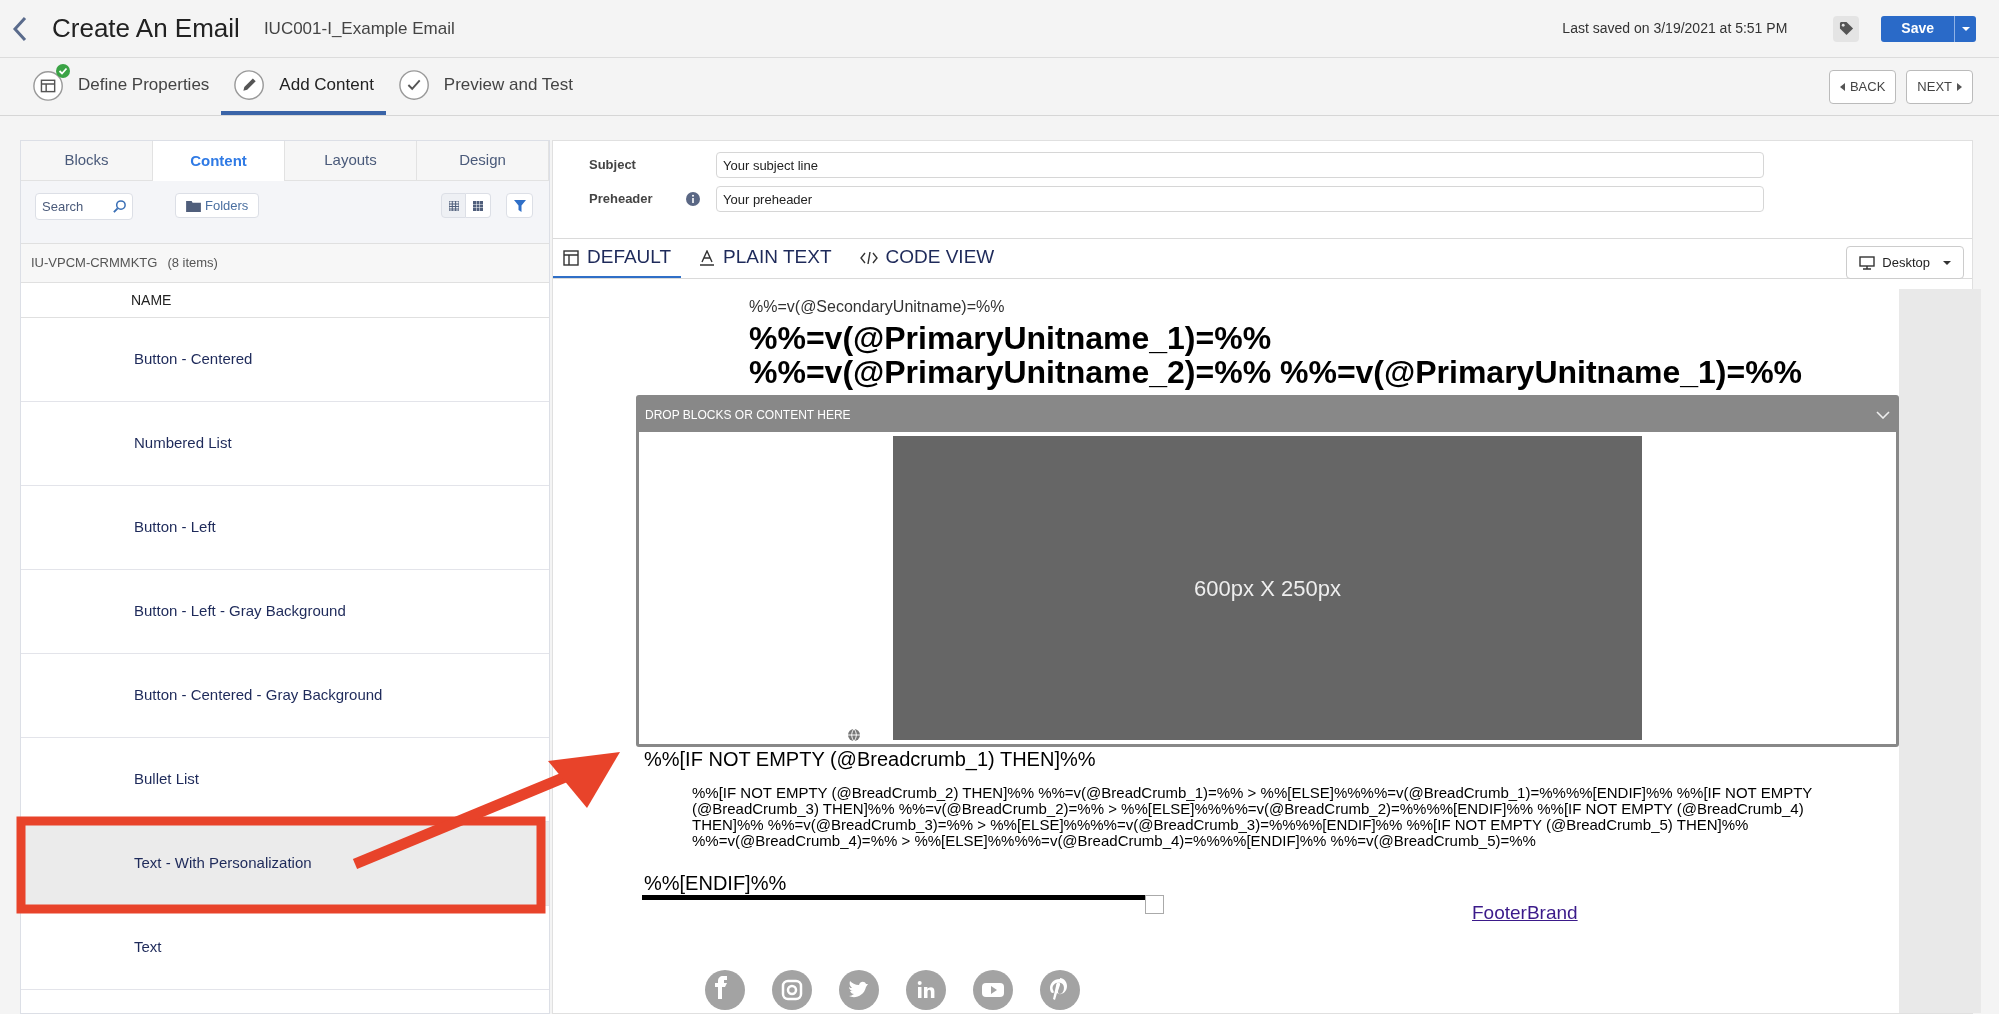 The image size is (1999, 1014). I want to click on text-format-icon, so click(707, 257).